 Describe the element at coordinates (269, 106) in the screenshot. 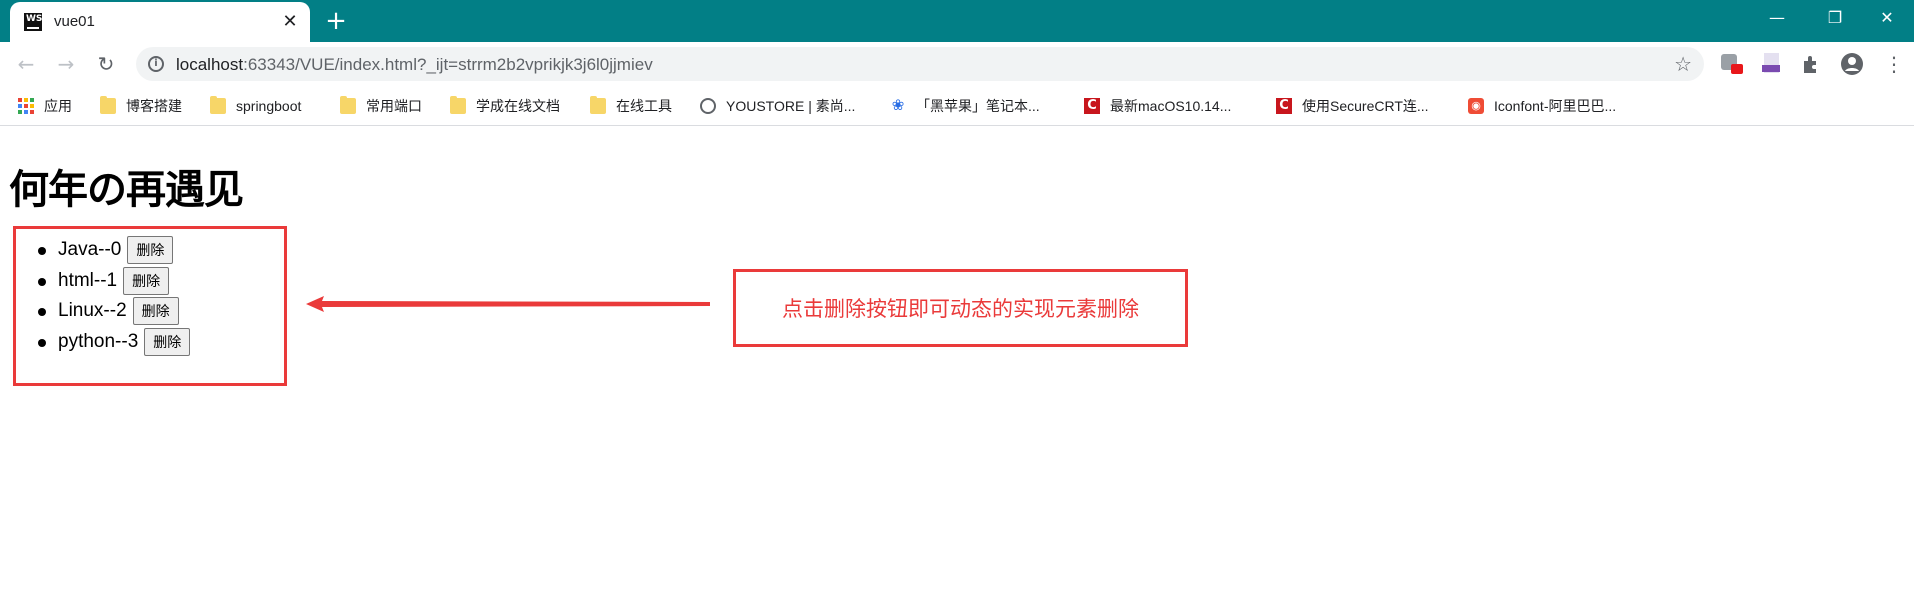

I see `bookmark-label: springboot` at that location.